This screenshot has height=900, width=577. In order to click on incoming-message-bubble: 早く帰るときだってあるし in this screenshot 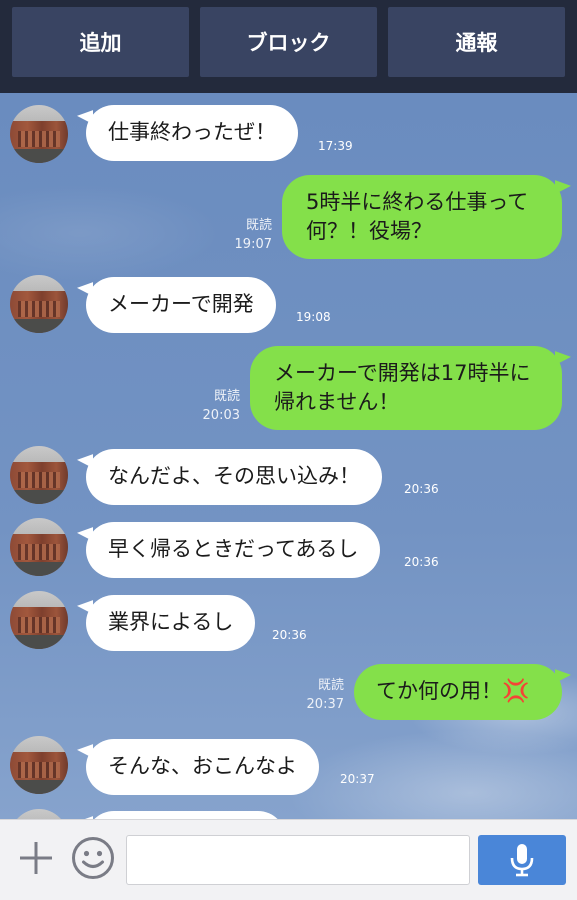, I will do `click(233, 550)`.